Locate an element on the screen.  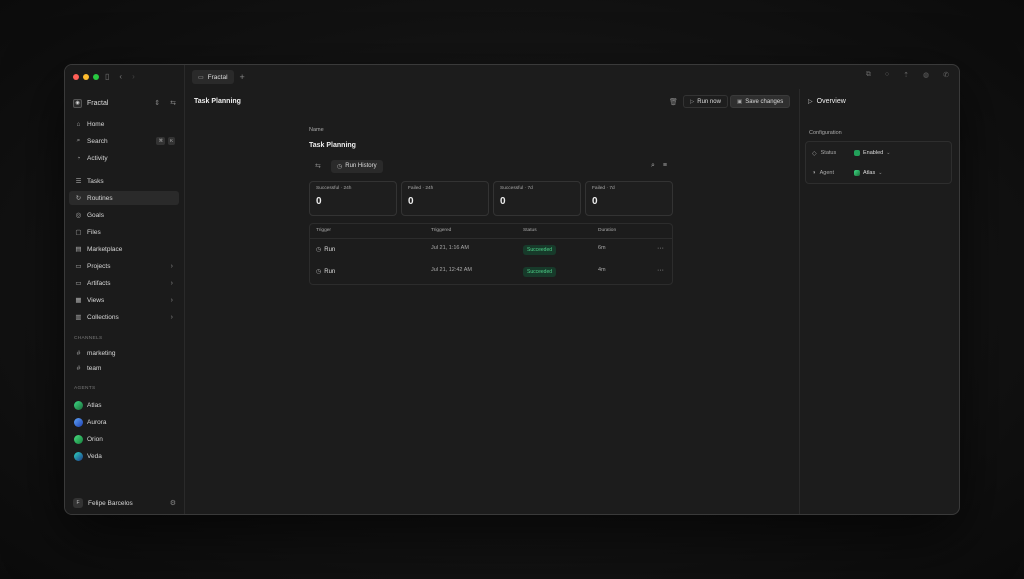
chevron-updown-icon: ⇕ is located at coordinates (157, 103).